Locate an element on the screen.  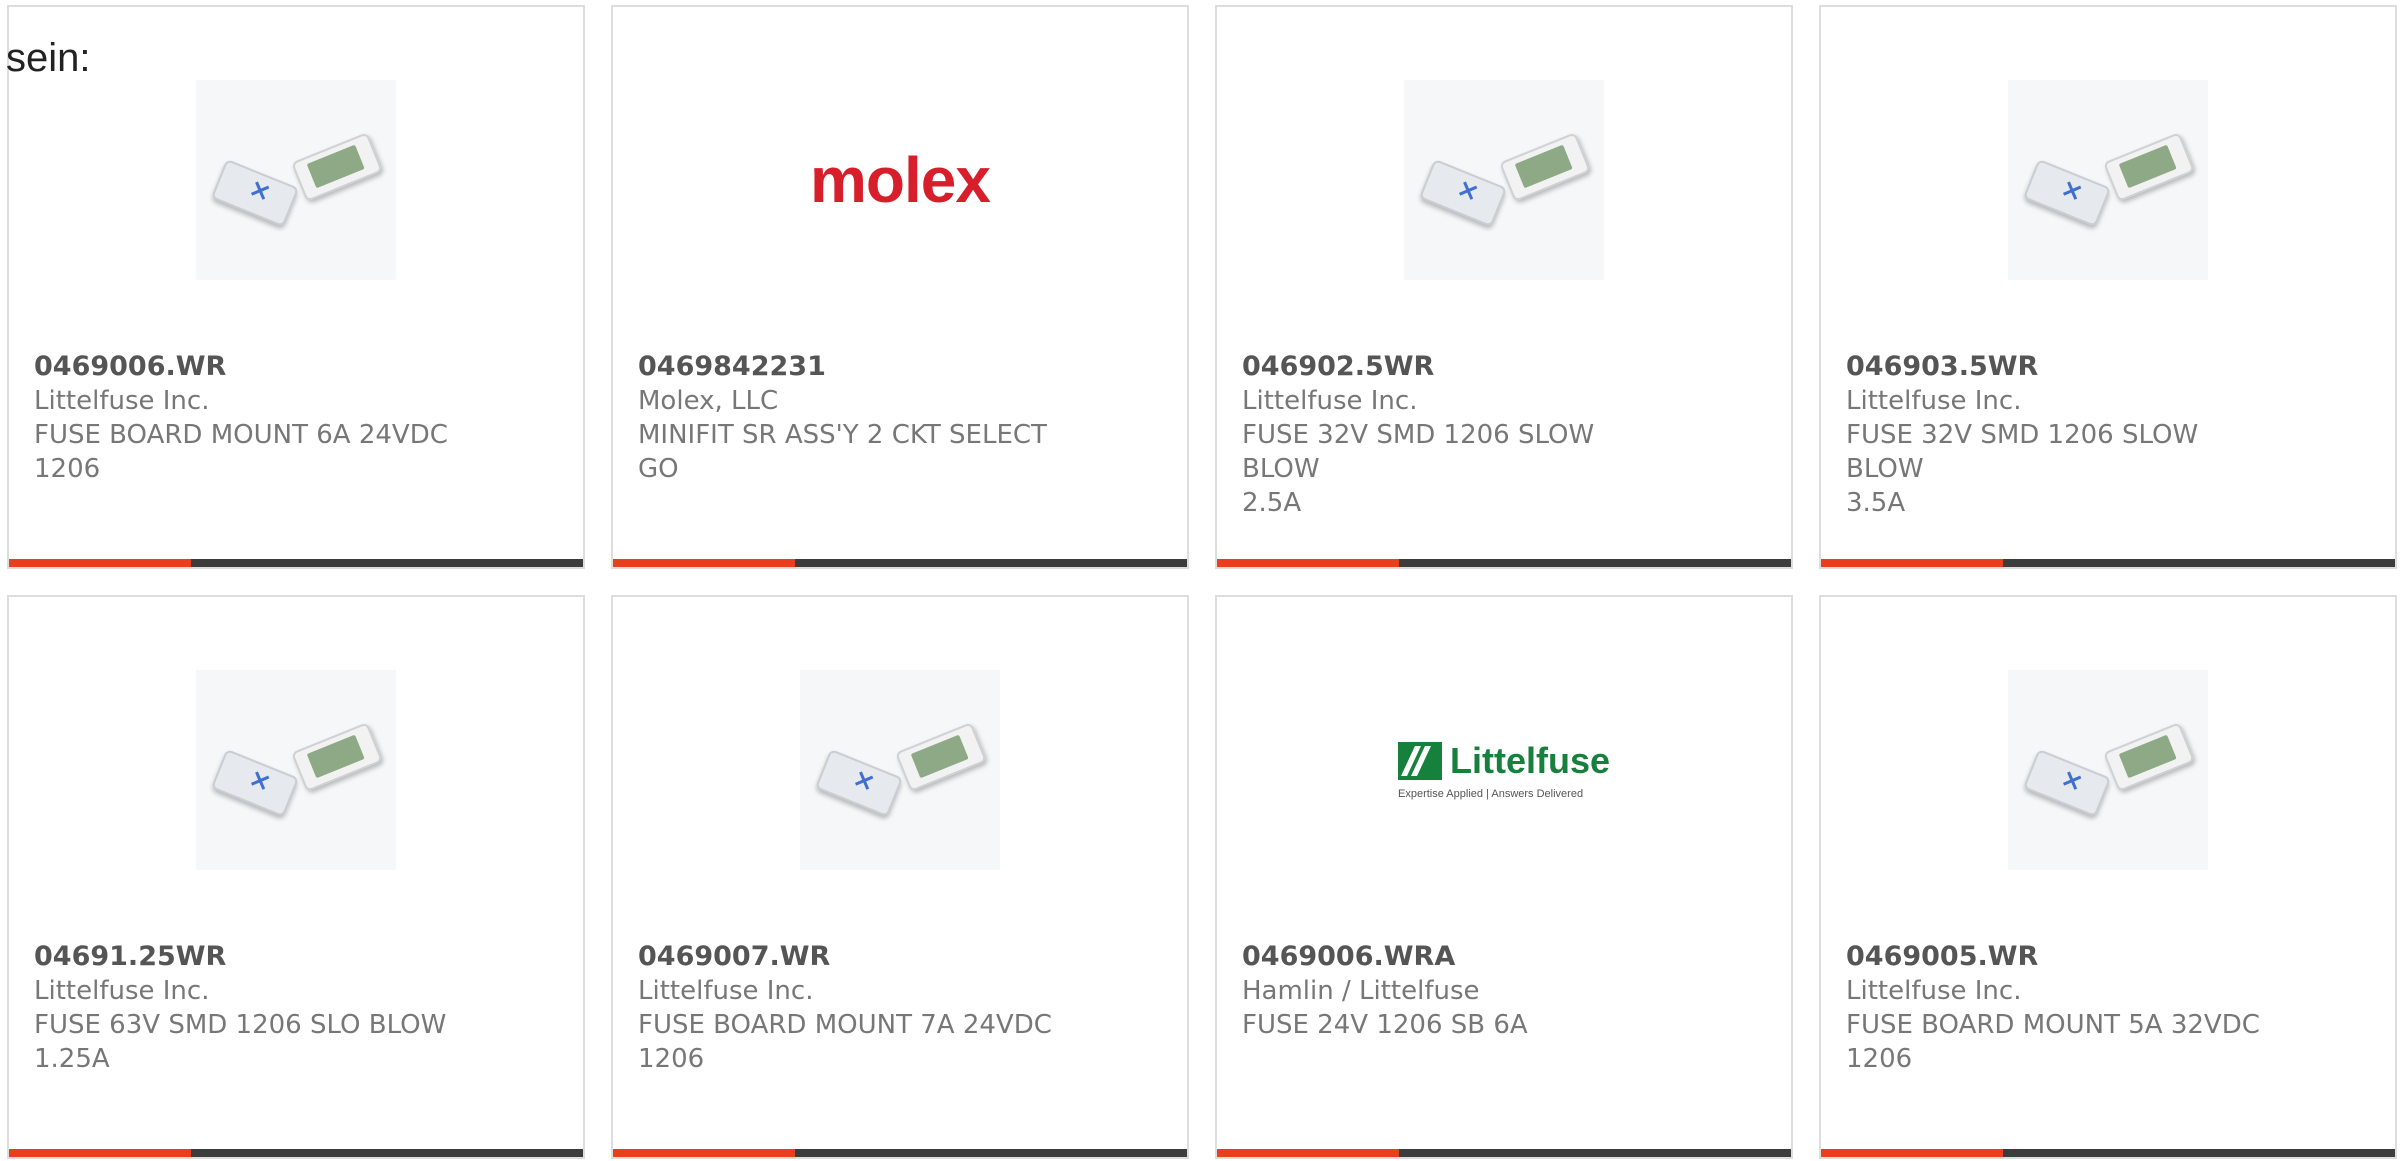
description-line: 1.25A is located at coordinates (72, 1059).